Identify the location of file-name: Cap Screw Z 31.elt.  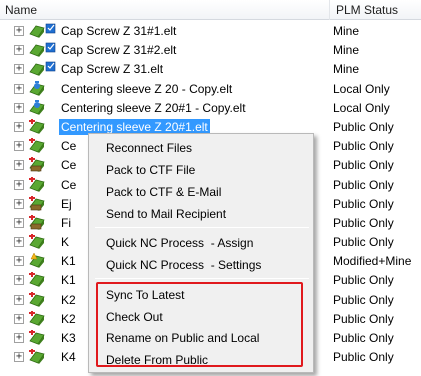
(112, 69).